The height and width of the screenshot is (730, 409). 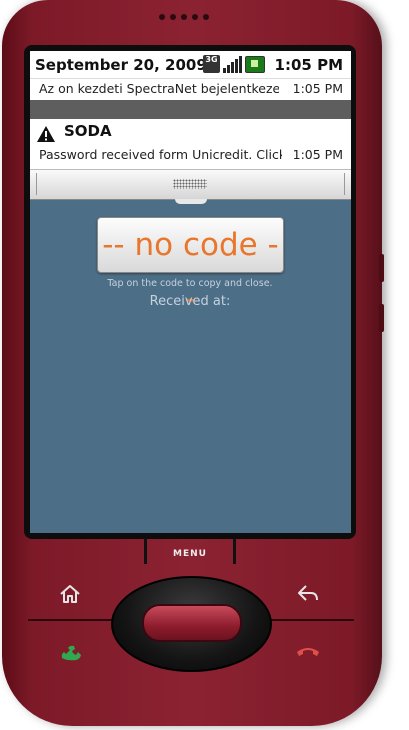 I want to click on ticker-message: Az on kezdeti SpectraNet bejelentkezes, so click(x=159, y=88).